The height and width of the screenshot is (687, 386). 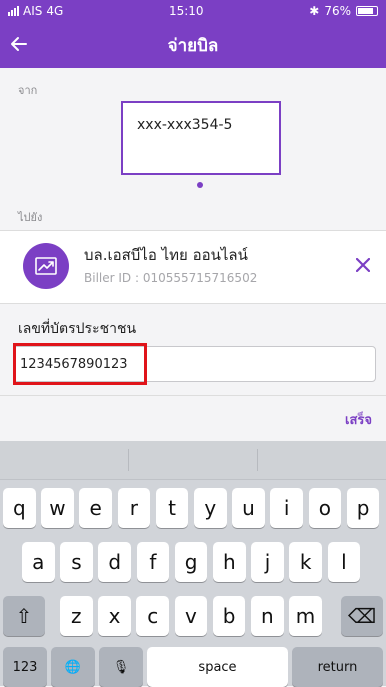 I want to click on key-s: s, so click(x=76, y=562).